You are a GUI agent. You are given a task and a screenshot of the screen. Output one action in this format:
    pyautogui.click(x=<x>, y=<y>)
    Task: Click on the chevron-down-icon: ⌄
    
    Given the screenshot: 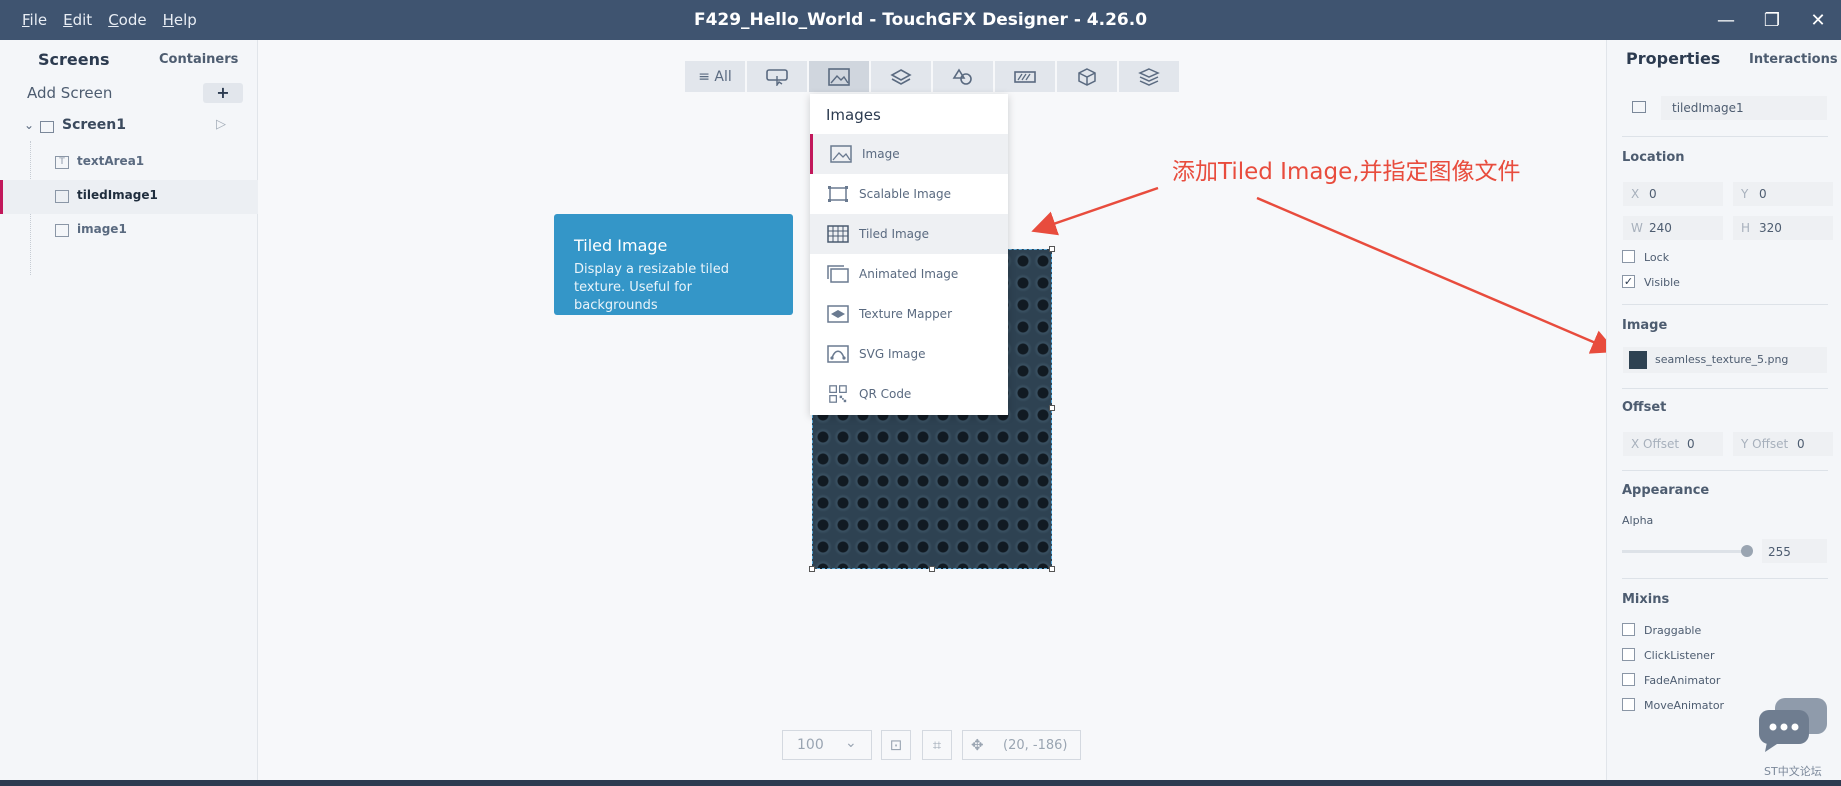 What is the action you would take?
    pyautogui.click(x=29, y=125)
    